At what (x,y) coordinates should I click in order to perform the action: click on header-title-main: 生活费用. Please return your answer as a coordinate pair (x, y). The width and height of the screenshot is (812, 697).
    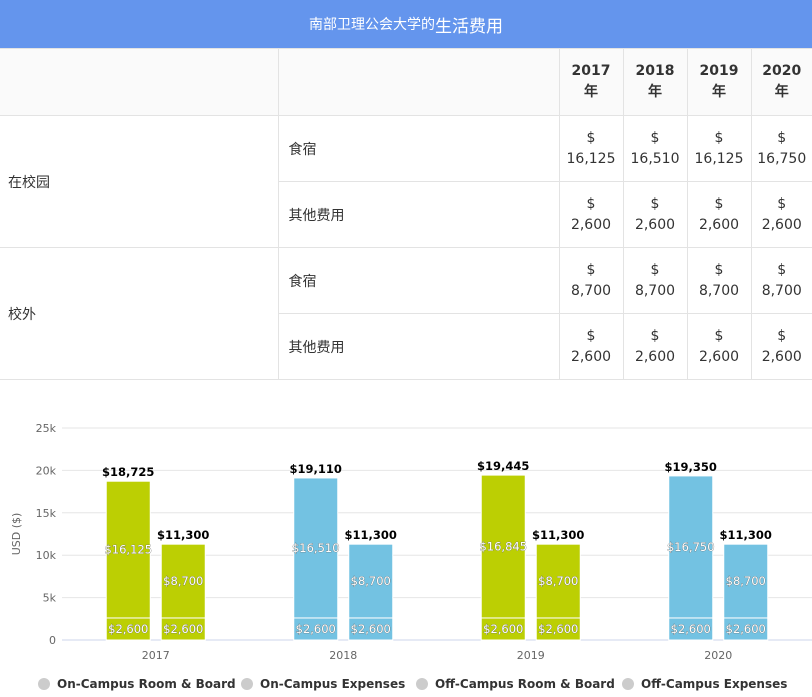
    Looking at the image, I should click on (469, 26).